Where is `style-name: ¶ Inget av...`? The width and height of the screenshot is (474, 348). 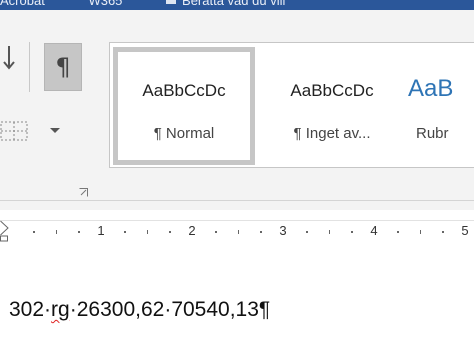 style-name: ¶ Inget av... is located at coordinates (332, 133).